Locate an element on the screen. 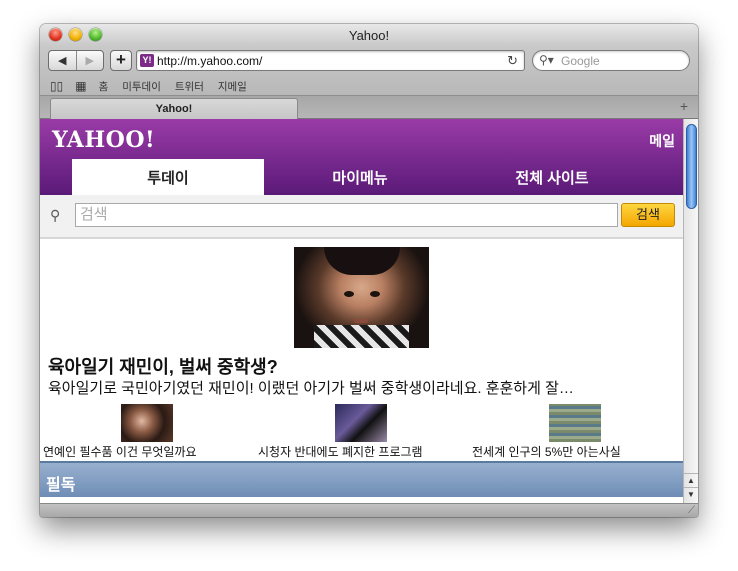  scroll-thumb is located at coordinates (691, 166).